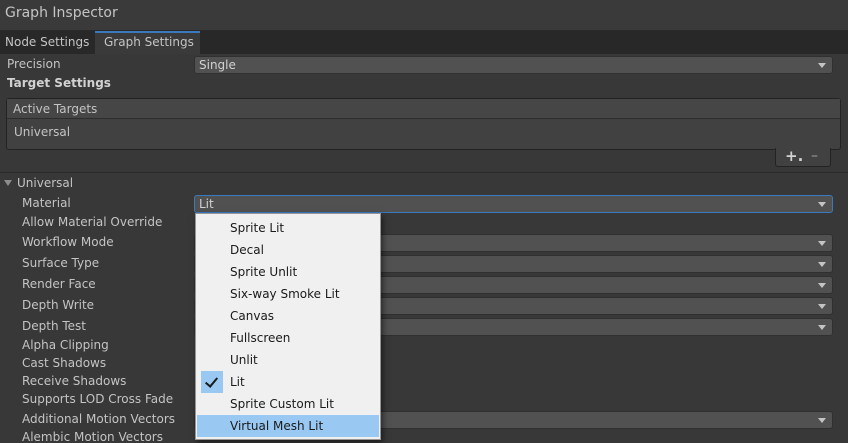 This screenshot has width=848, height=443. What do you see at coordinates (247, 250) in the screenshot?
I see `menu-item-label: Decal` at bounding box center [247, 250].